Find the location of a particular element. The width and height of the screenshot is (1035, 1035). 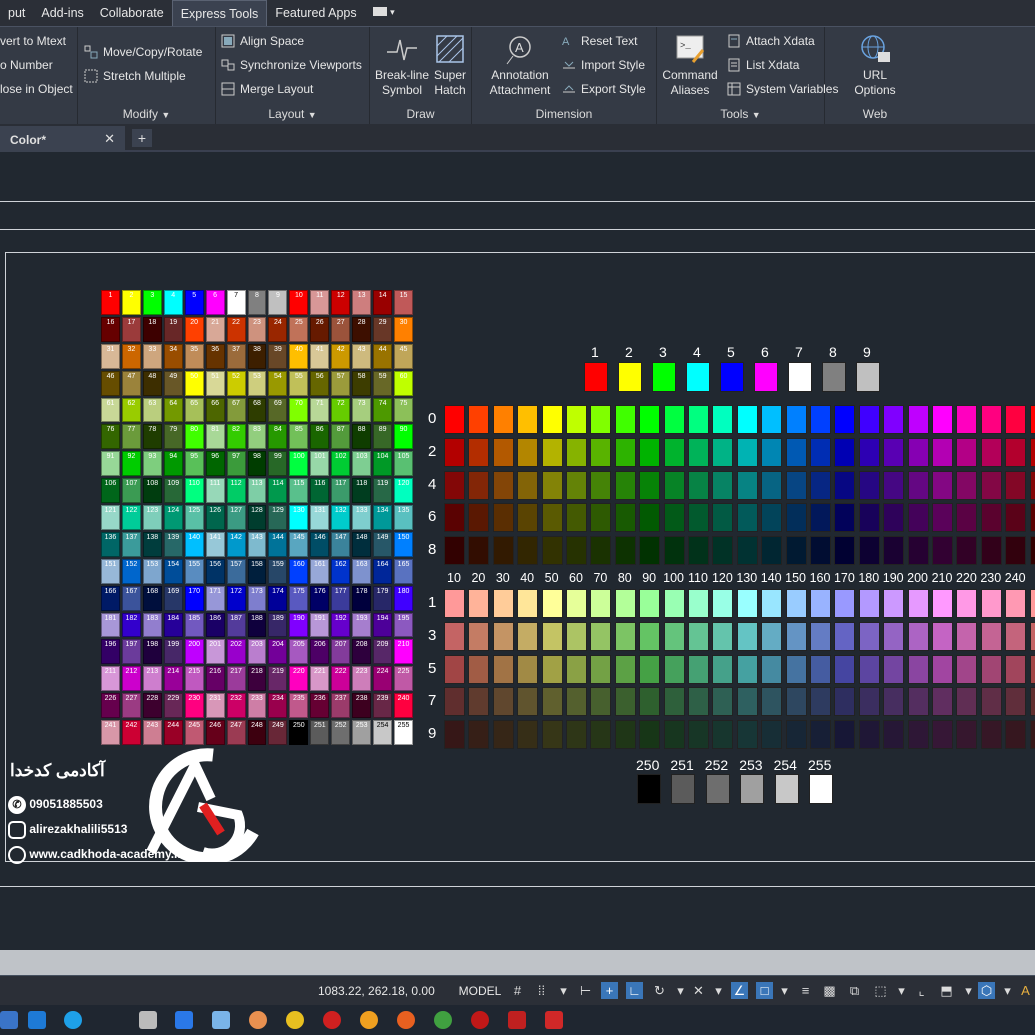

dropbox-icon is located at coordinates (184, 1020).